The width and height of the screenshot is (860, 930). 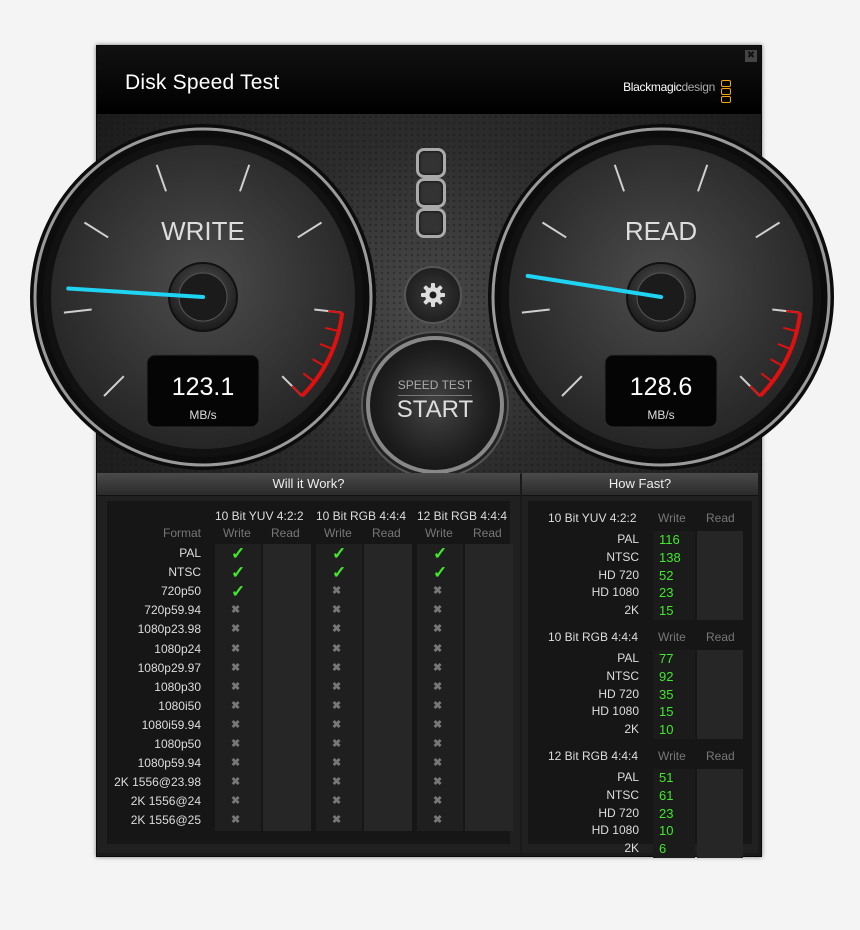 What do you see at coordinates (202, 82) in the screenshot?
I see `window-title: Disk Speed Test` at bounding box center [202, 82].